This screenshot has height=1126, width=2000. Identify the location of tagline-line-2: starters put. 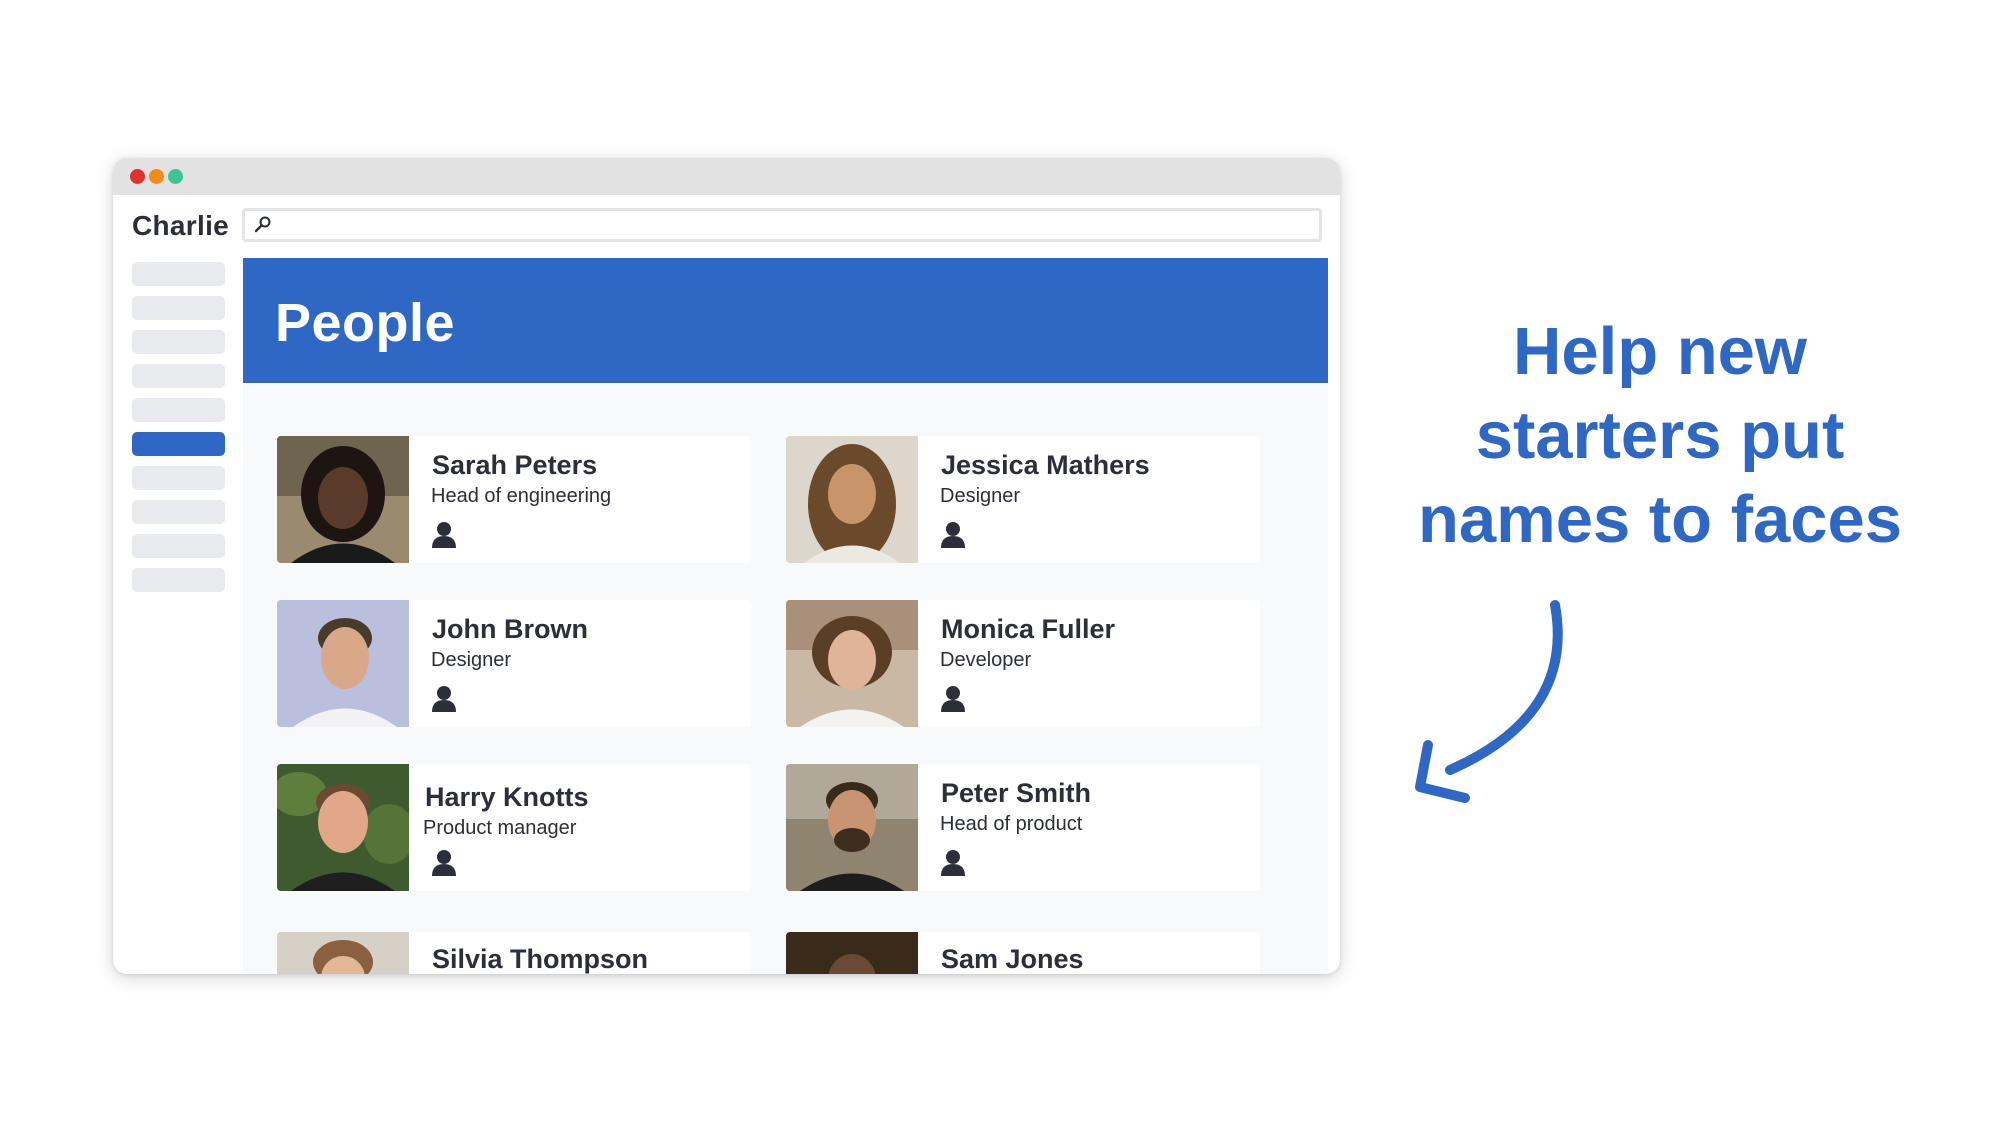
(1660, 435).